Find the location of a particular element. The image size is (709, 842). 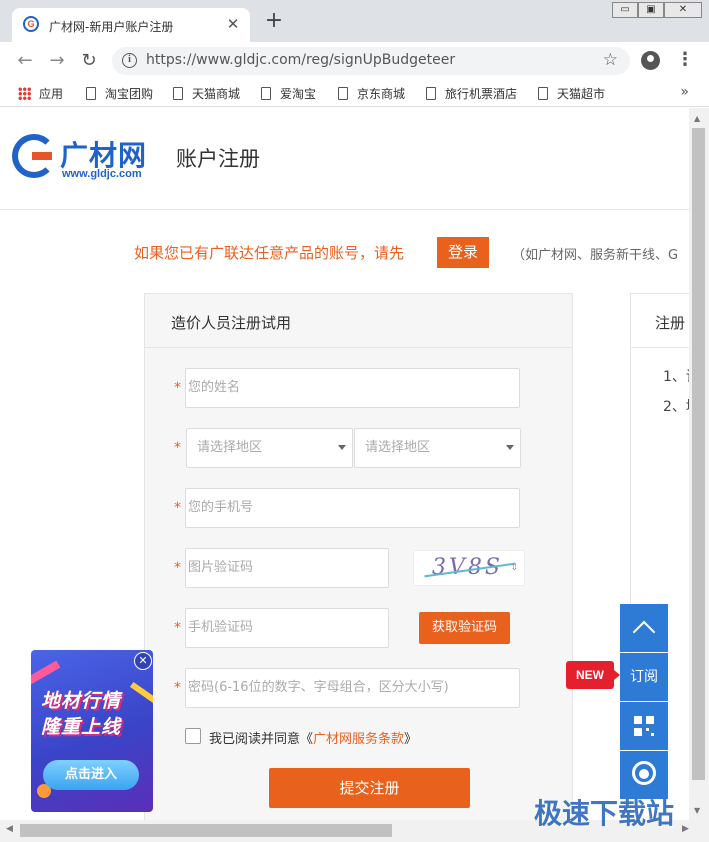

bookmark-item: 爱淘宝 is located at coordinates (288, 94).